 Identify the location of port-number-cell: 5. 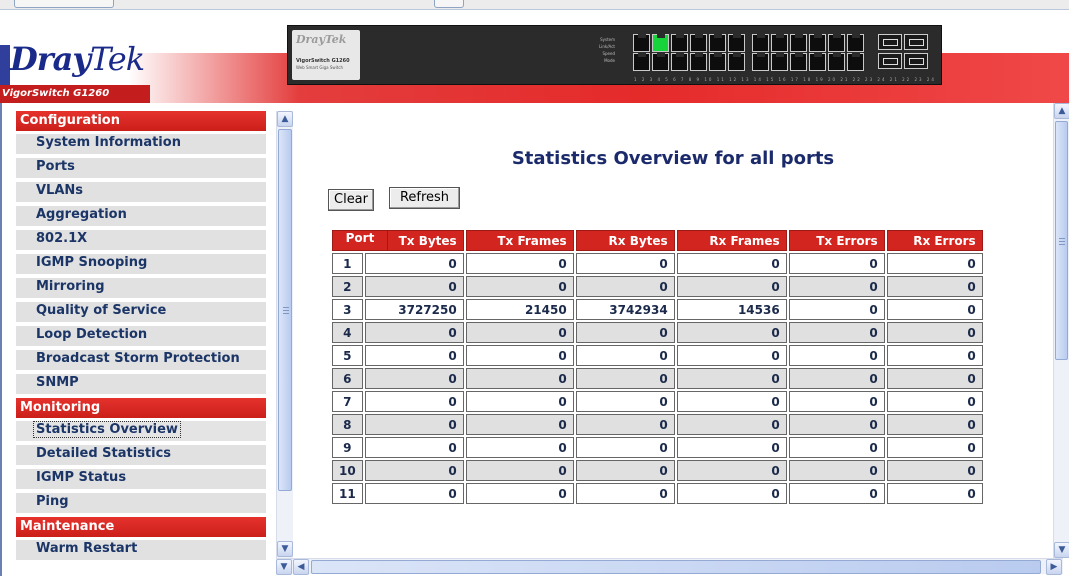
(347, 355).